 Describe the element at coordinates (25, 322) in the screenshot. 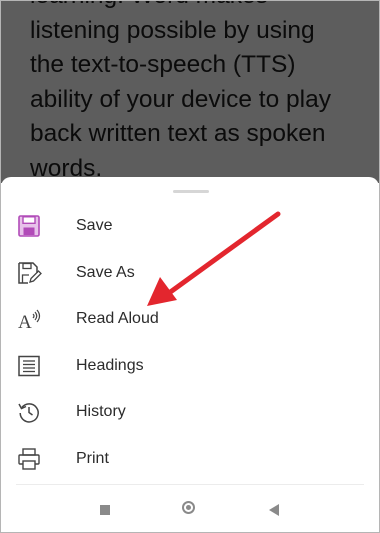

I see `svg-text: A` at that location.